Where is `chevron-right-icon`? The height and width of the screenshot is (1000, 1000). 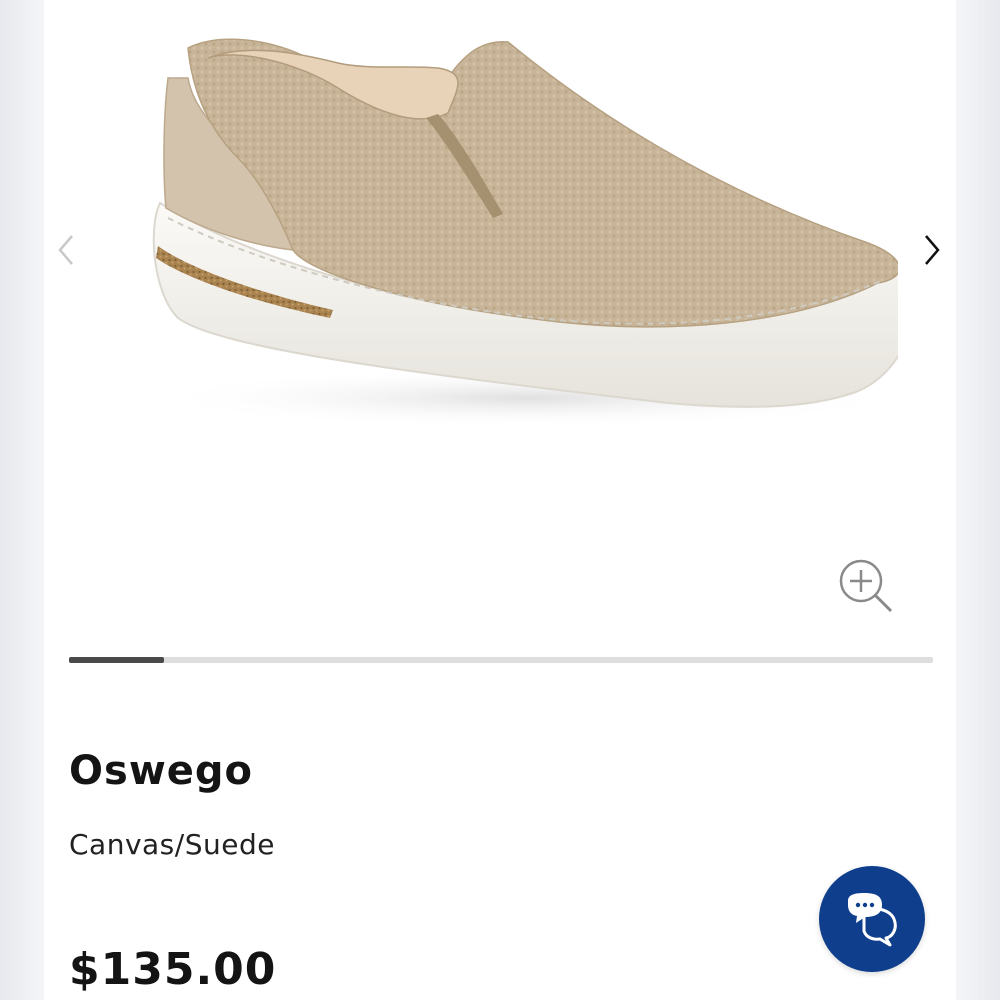 chevron-right-icon is located at coordinates (932, 250).